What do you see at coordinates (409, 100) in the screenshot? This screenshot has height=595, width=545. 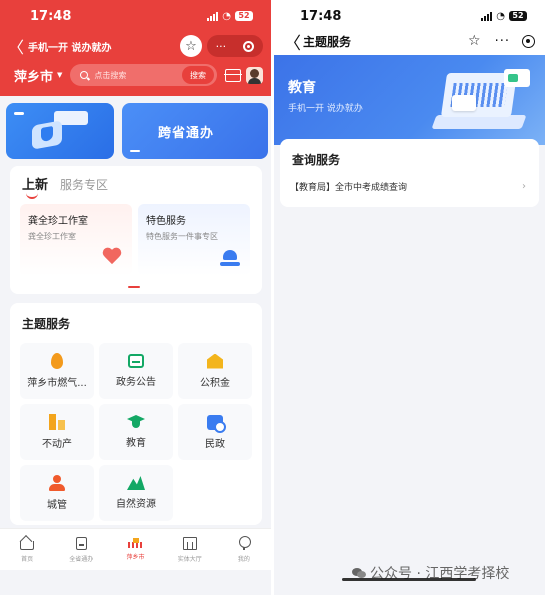 I see `education-banner: 教育 手机一开 说办就办` at bounding box center [409, 100].